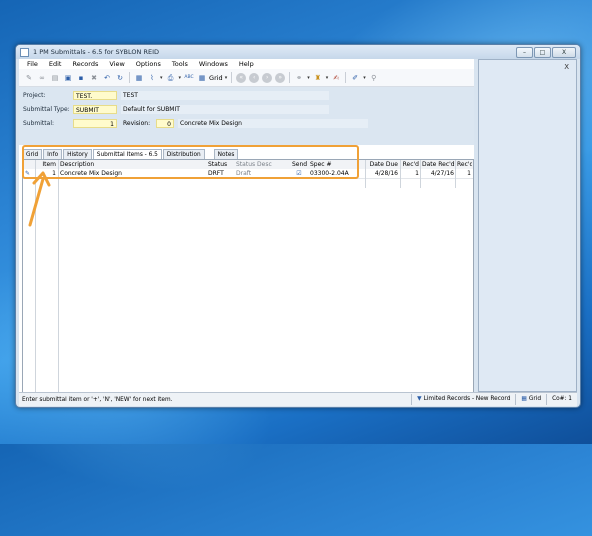  I want to click on menu-help: Help, so click(246, 64).